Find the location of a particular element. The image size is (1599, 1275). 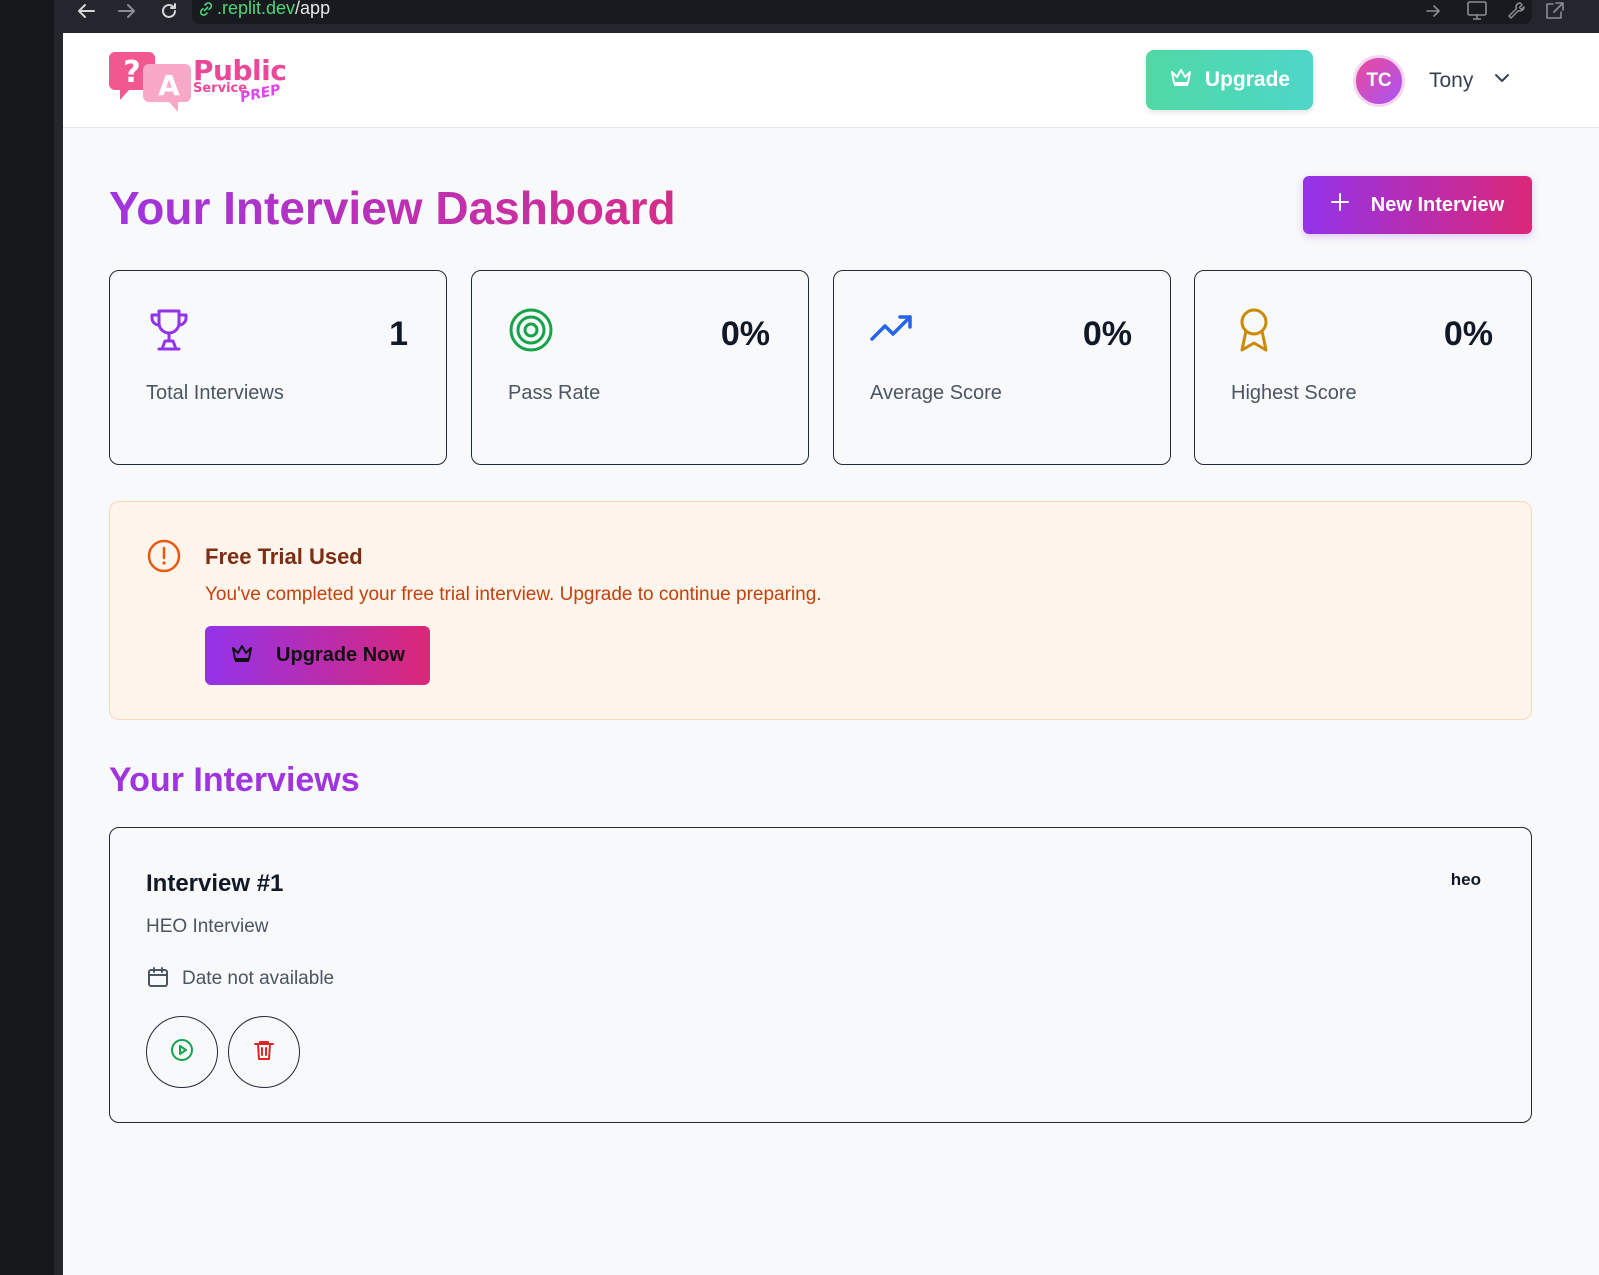

delete-interview-button is located at coordinates (264, 1052).